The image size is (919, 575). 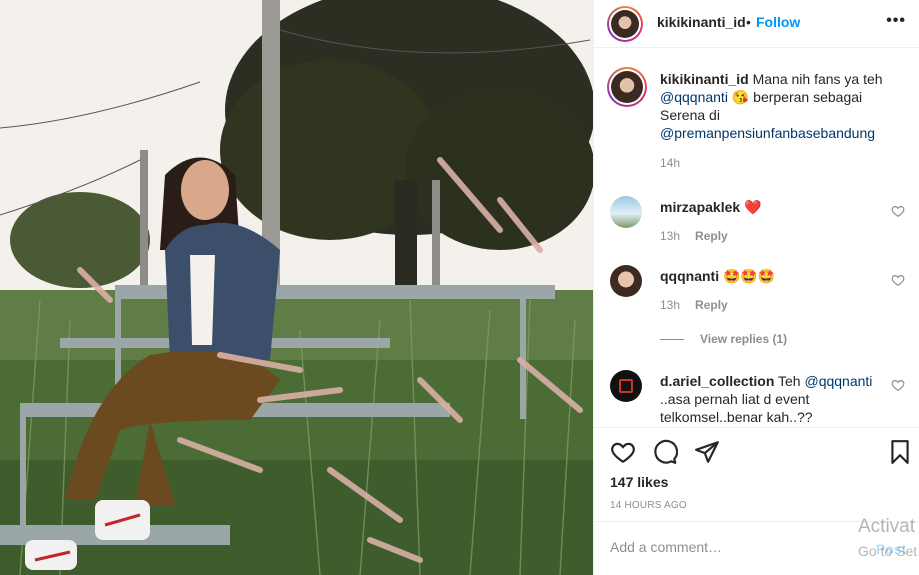 I want to click on view-replies-button: View replies (1), so click(x=723, y=339).